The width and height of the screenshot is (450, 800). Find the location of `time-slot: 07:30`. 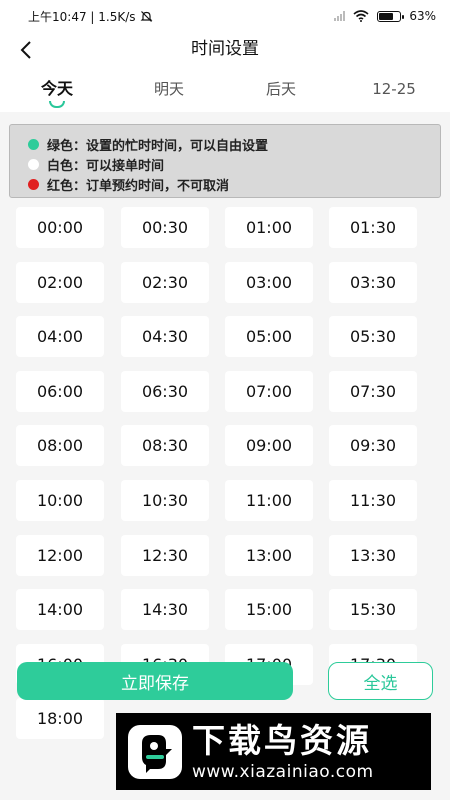

time-slot: 07:30 is located at coordinates (373, 391).